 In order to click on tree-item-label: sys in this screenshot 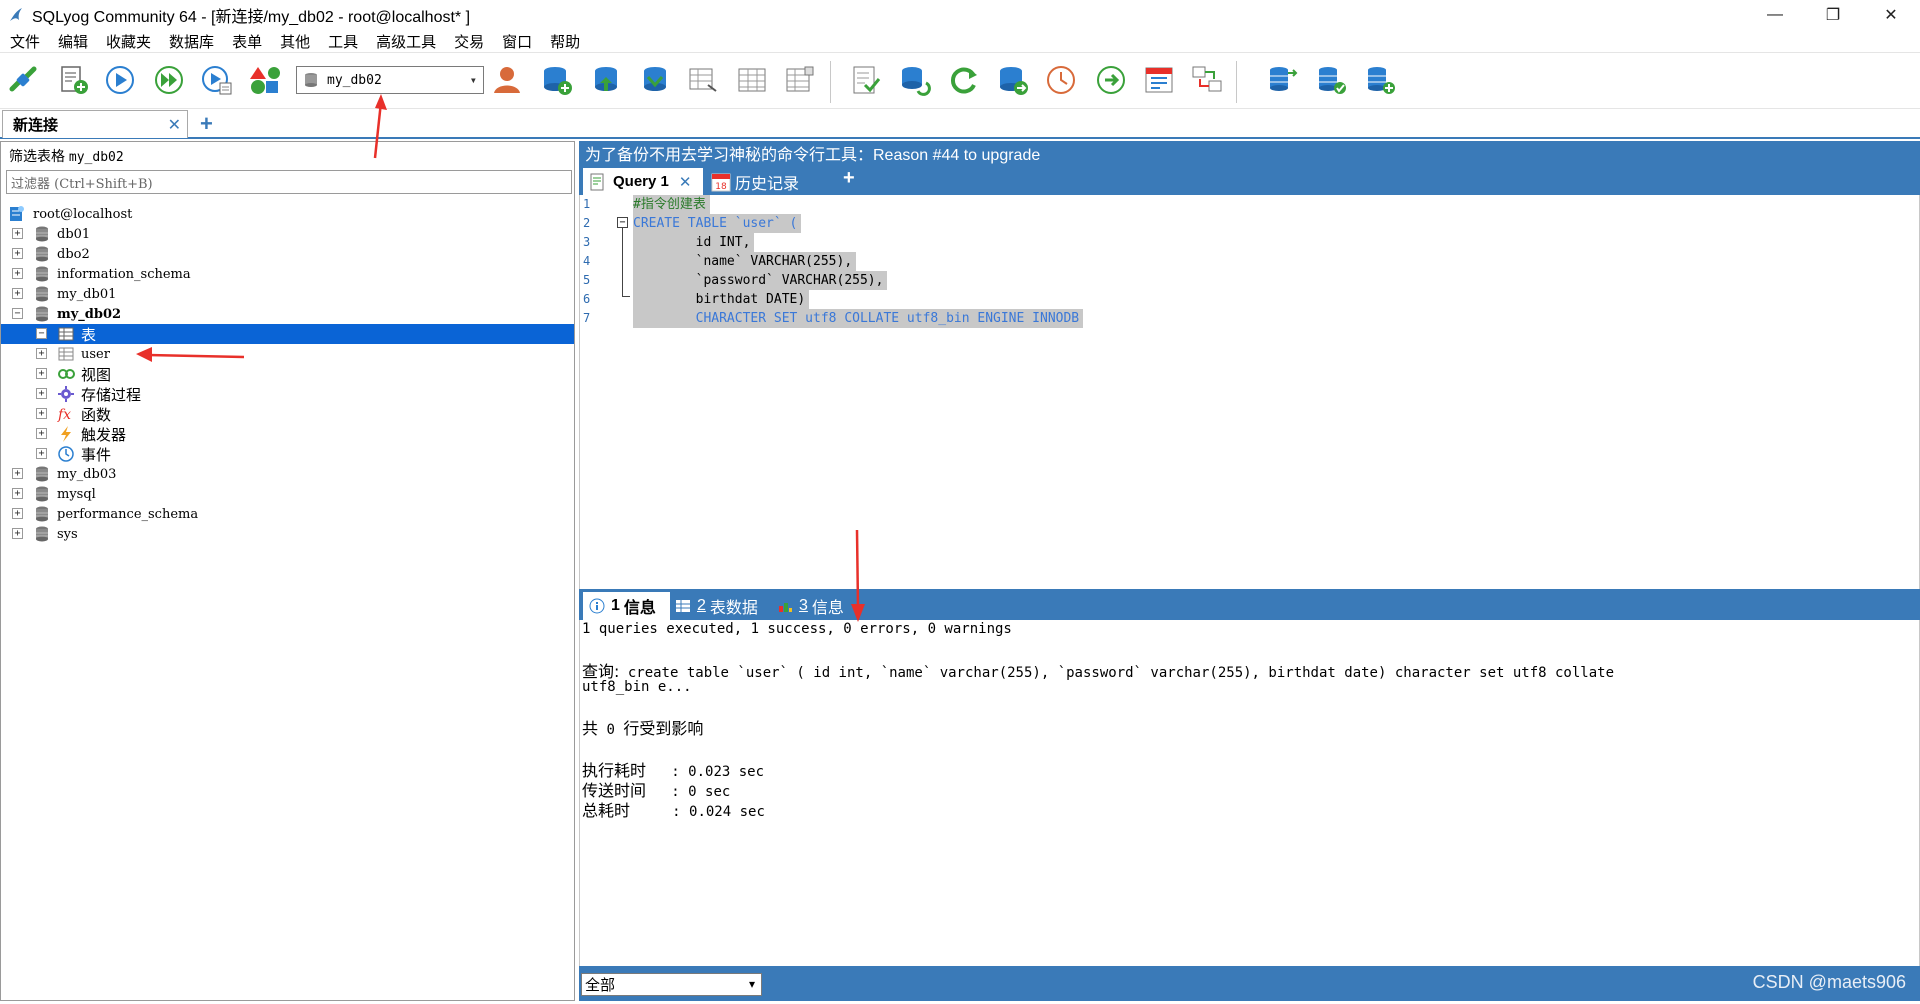, I will do `click(67, 534)`.